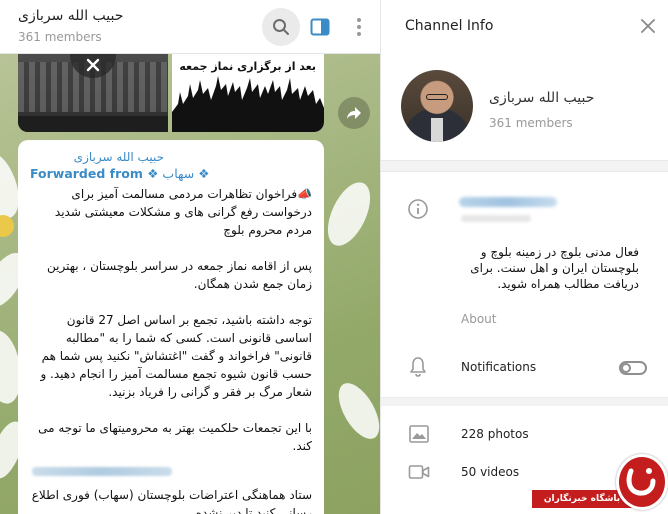  What do you see at coordinates (419, 472) in the screenshot?
I see `video-icon` at bounding box center [419, 472].